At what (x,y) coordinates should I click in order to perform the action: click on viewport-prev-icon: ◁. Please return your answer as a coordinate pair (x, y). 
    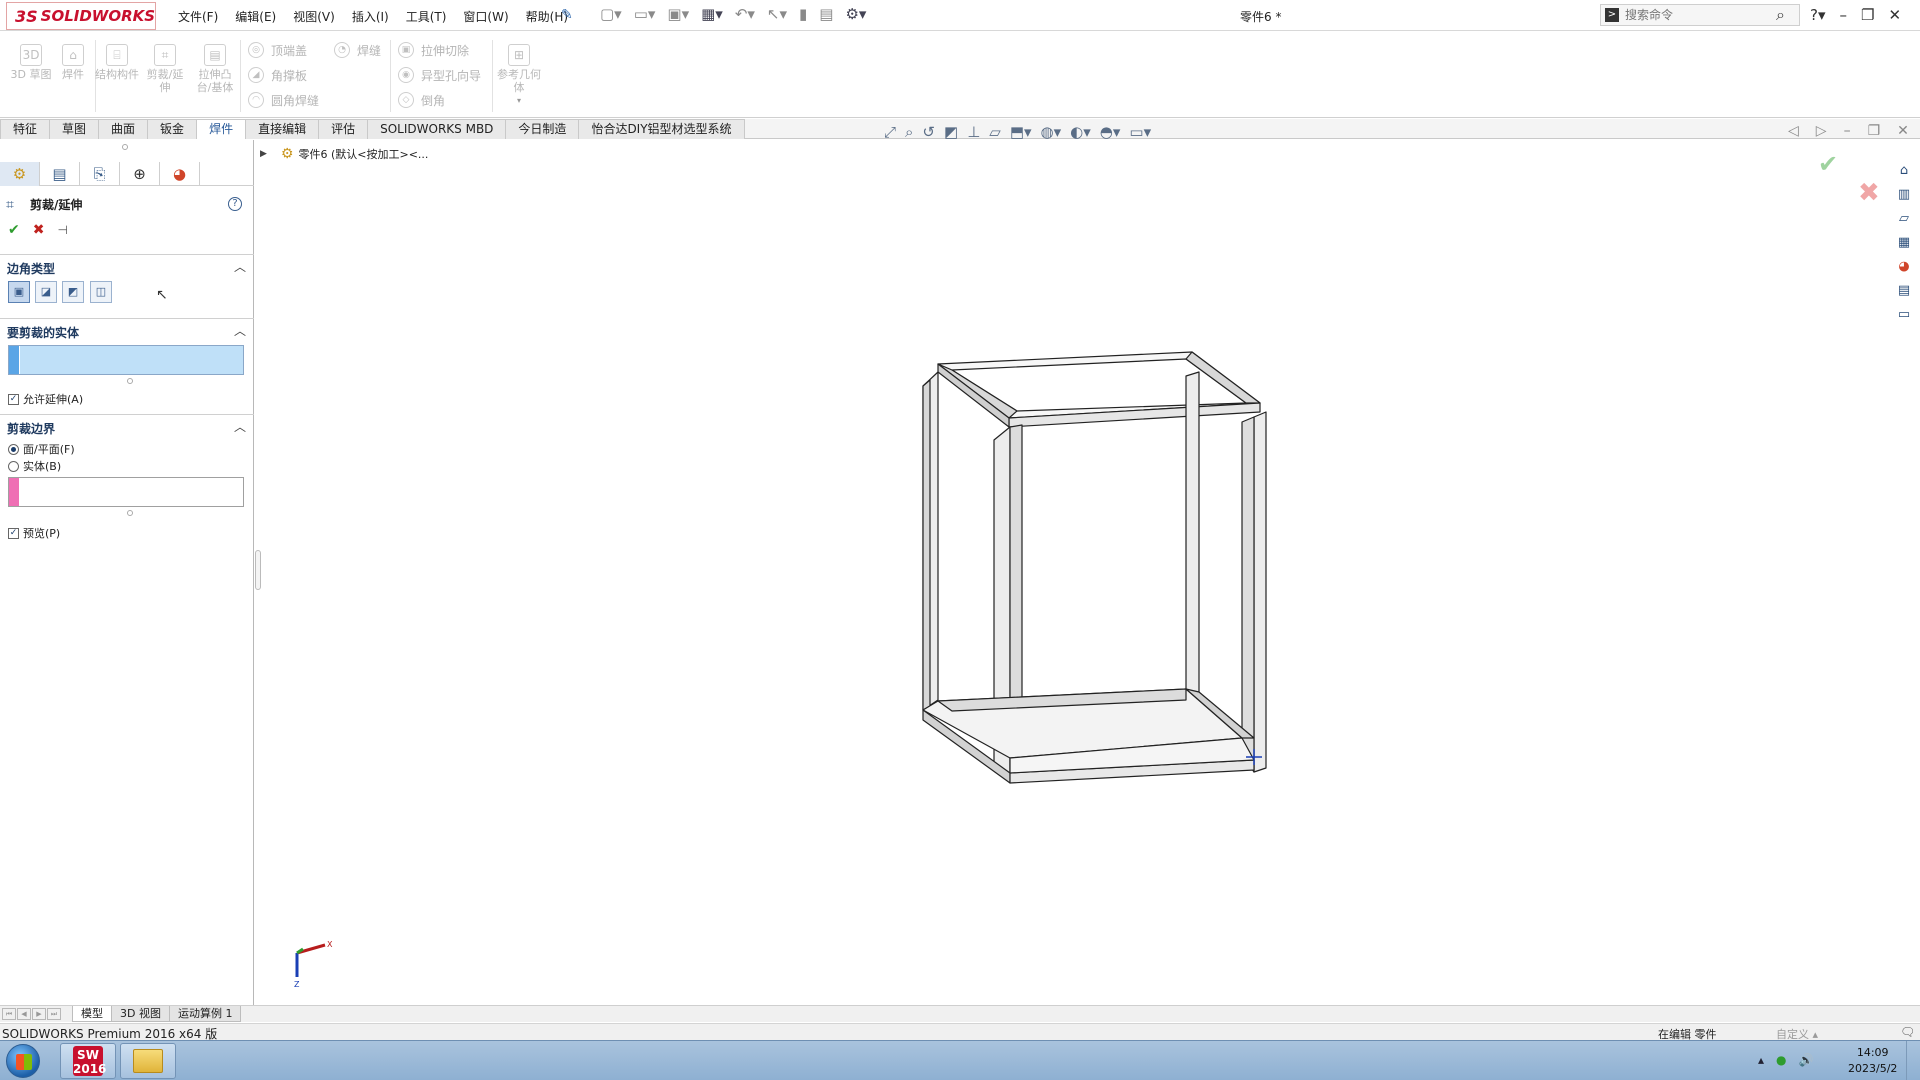
    Looking at the image, I should click on (1793, 131).